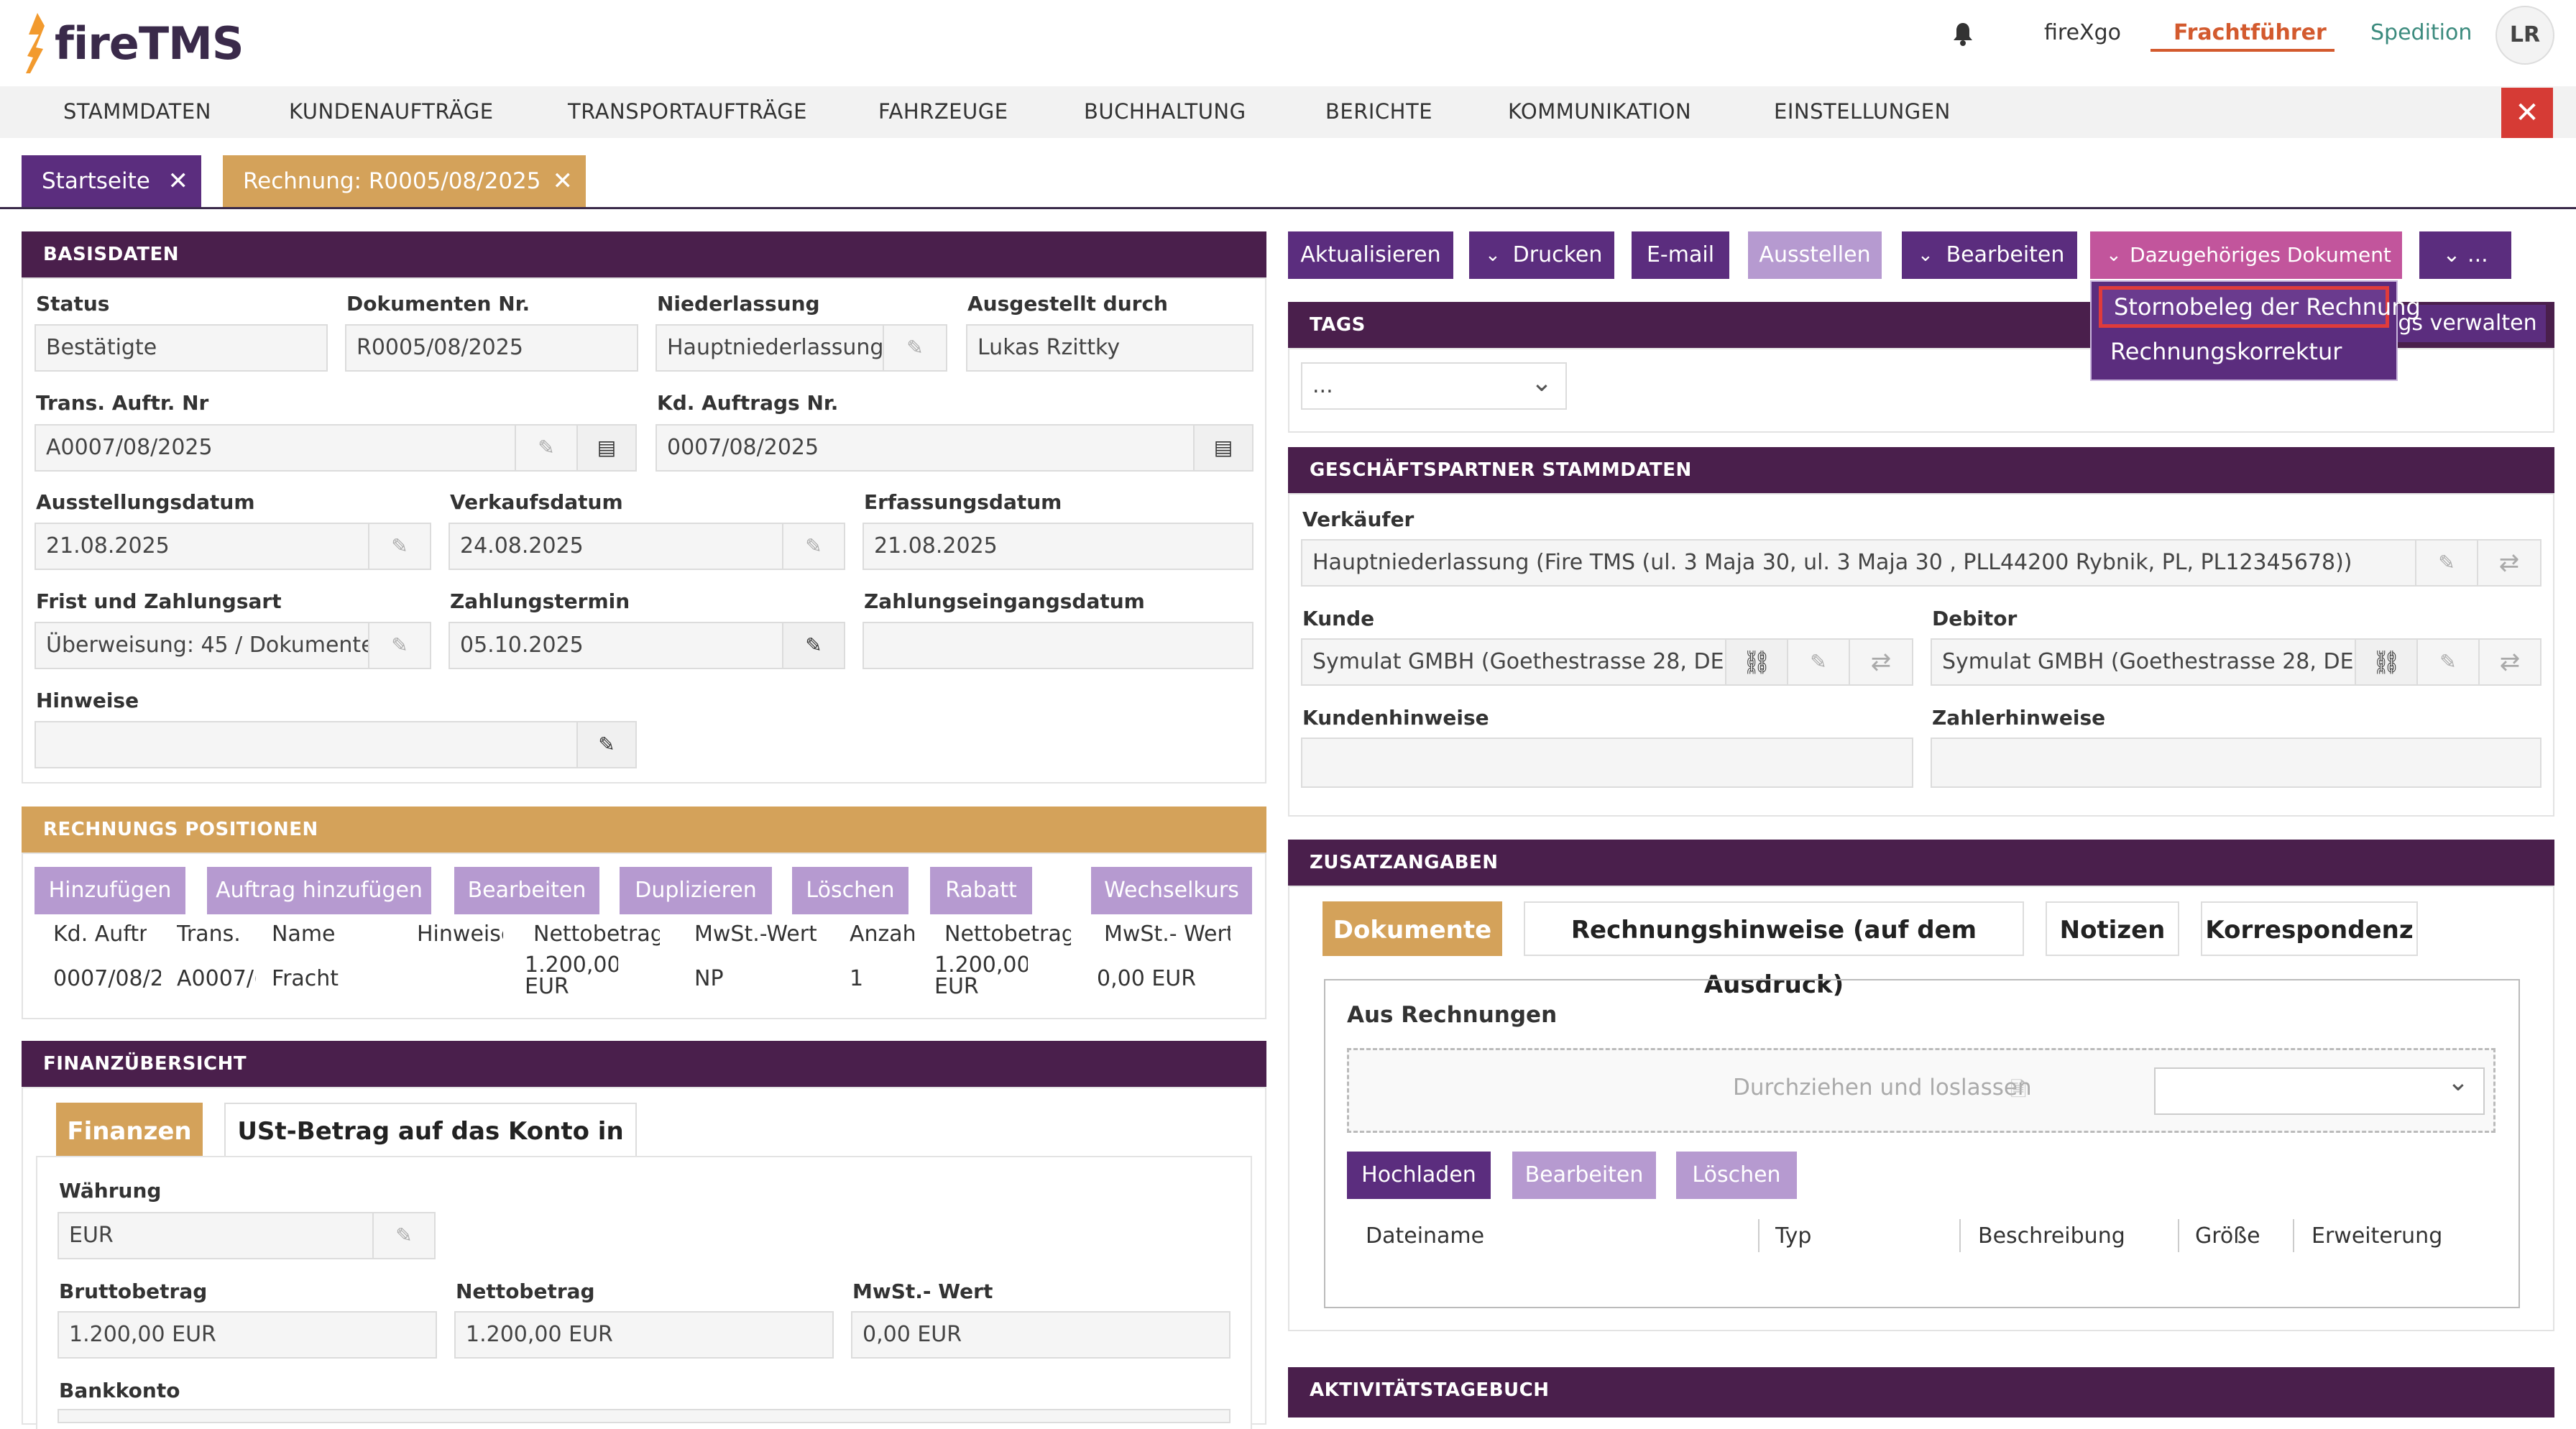 This screenshot has height=1429, width=2576. I want to click on company-name: fireXgo, so click(2082, 32).